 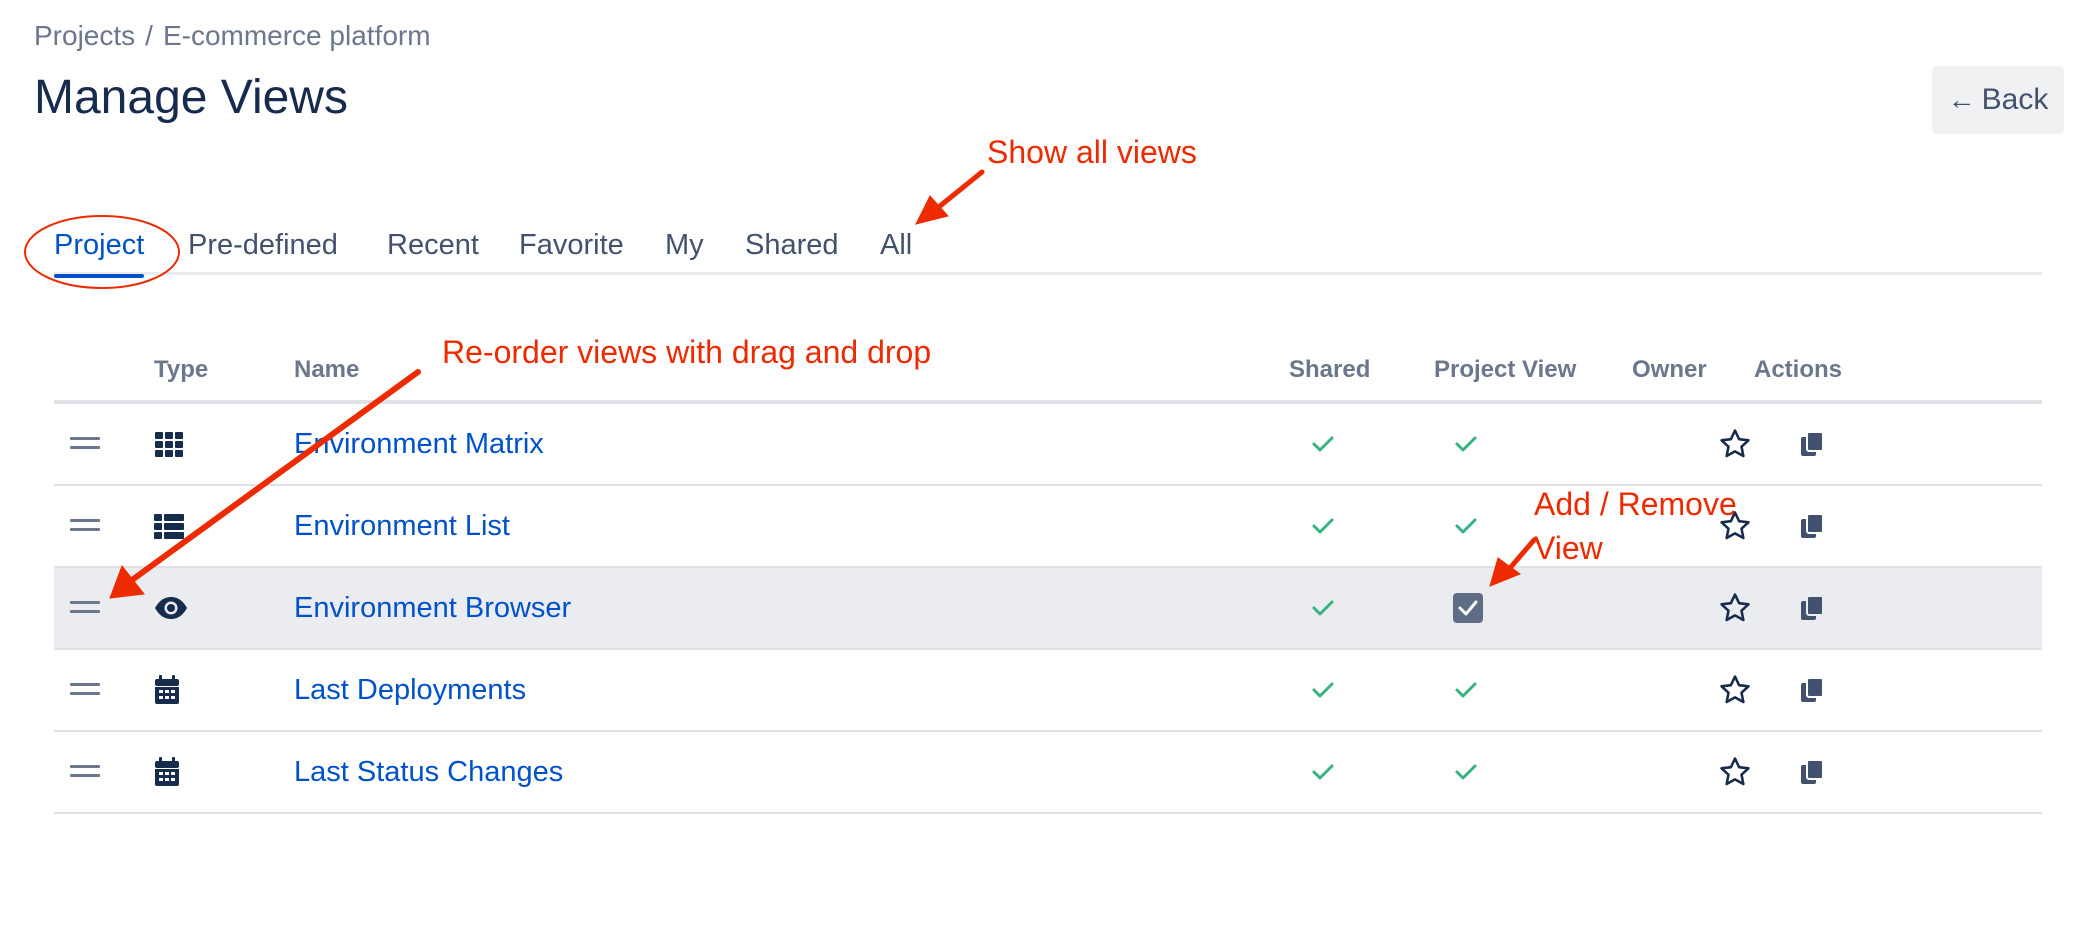 What do you see at coordinates (571, 245) in the screenshot?
I see `tab-favorite: Favorite` at bounding box center [571, 245].